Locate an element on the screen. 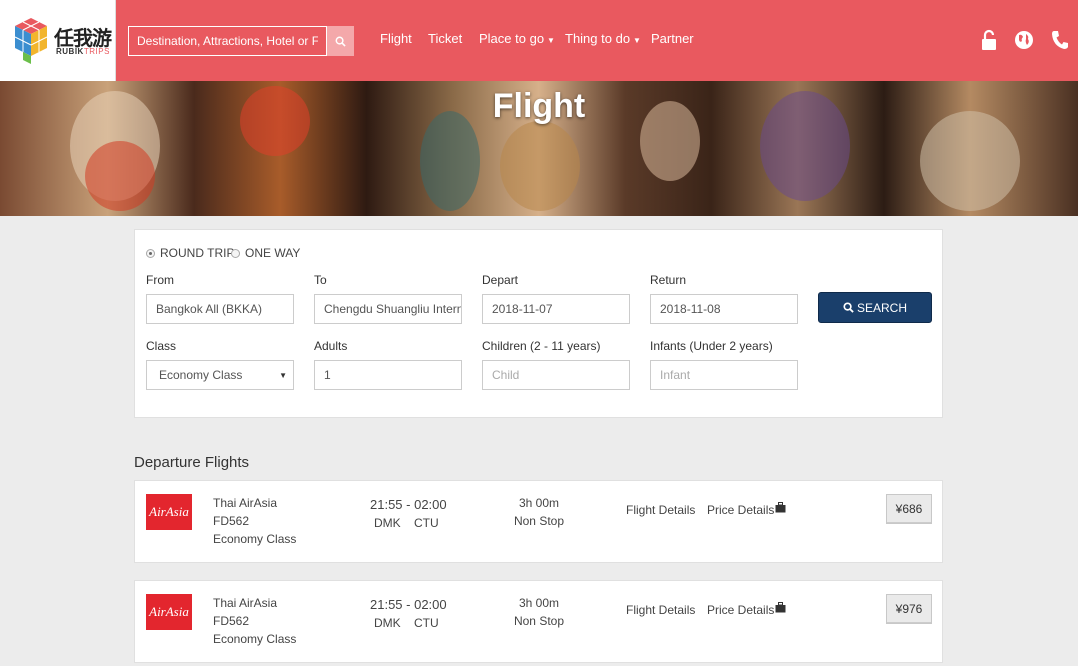 The width and height of the screenshot is (1078, 666). logo-english-text: RUBIKTRIPS is located at coordinates (83, 51).